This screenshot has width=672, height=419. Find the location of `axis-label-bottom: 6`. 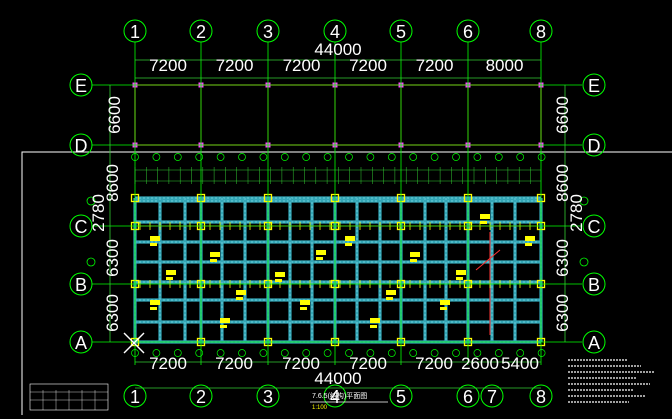

axis-label-bottom: 6 is located at coordinates (468, 397).